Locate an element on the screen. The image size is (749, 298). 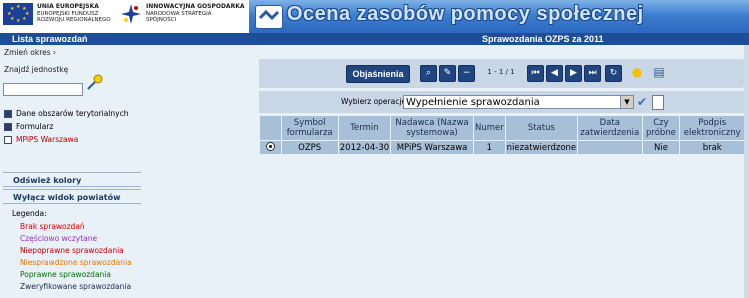
eu-line2: EUROPEJSKI FUNDUSZ is located at coordinates (68, 13).